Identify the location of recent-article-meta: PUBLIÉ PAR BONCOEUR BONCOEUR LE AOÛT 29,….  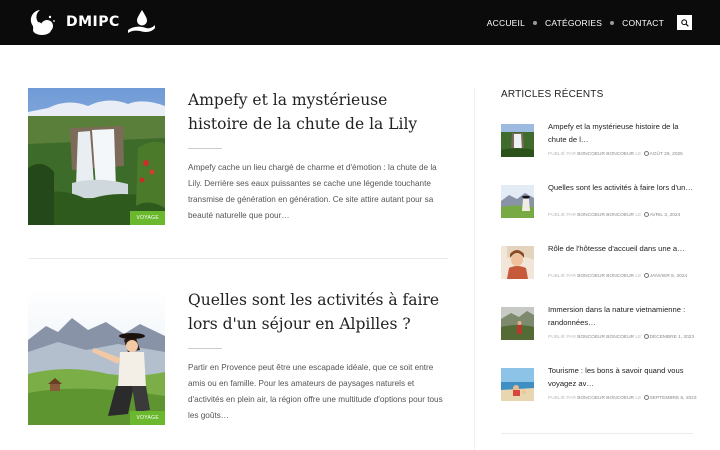
(615, 154).